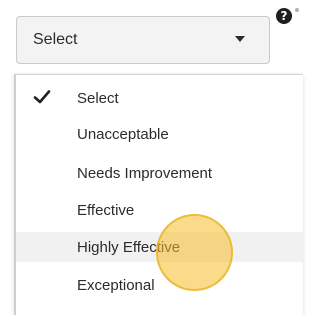 The height and width of the screenshot is (315, 320). I want to click on option-label: Select, so click(98, 98).